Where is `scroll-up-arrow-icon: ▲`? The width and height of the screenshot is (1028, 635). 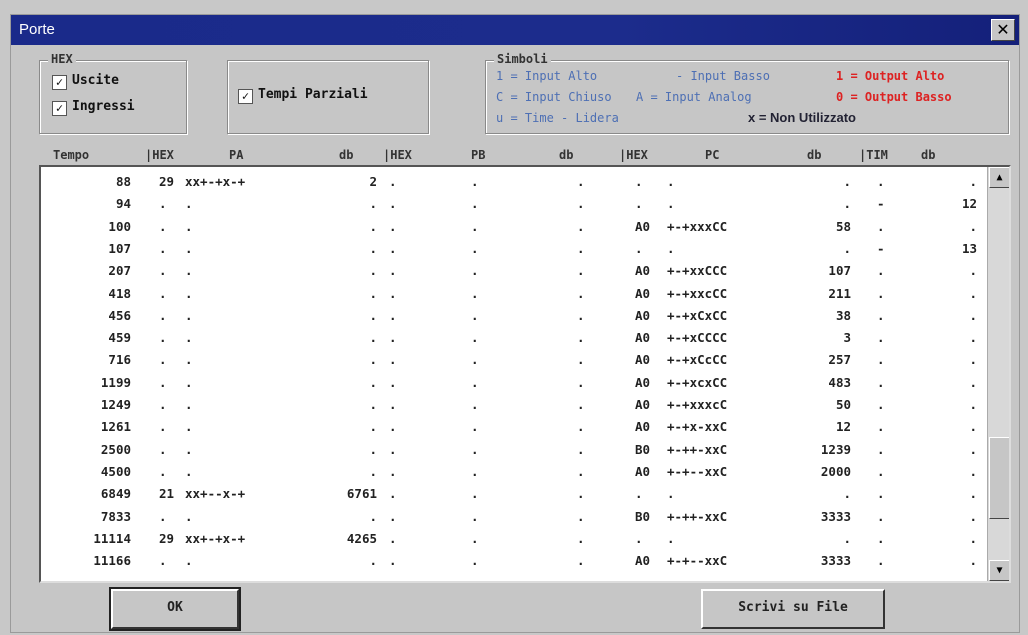
scroll-up-arrow-icon: ▲ is located at coordinates (999, 177).